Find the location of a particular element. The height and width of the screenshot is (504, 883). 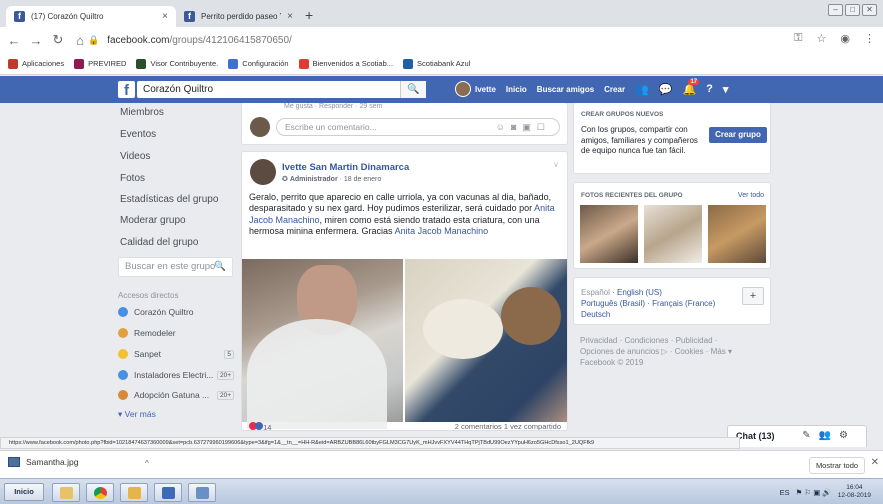

bookmark-item: Scotiabank Azul is located at coordinates (436, 63).